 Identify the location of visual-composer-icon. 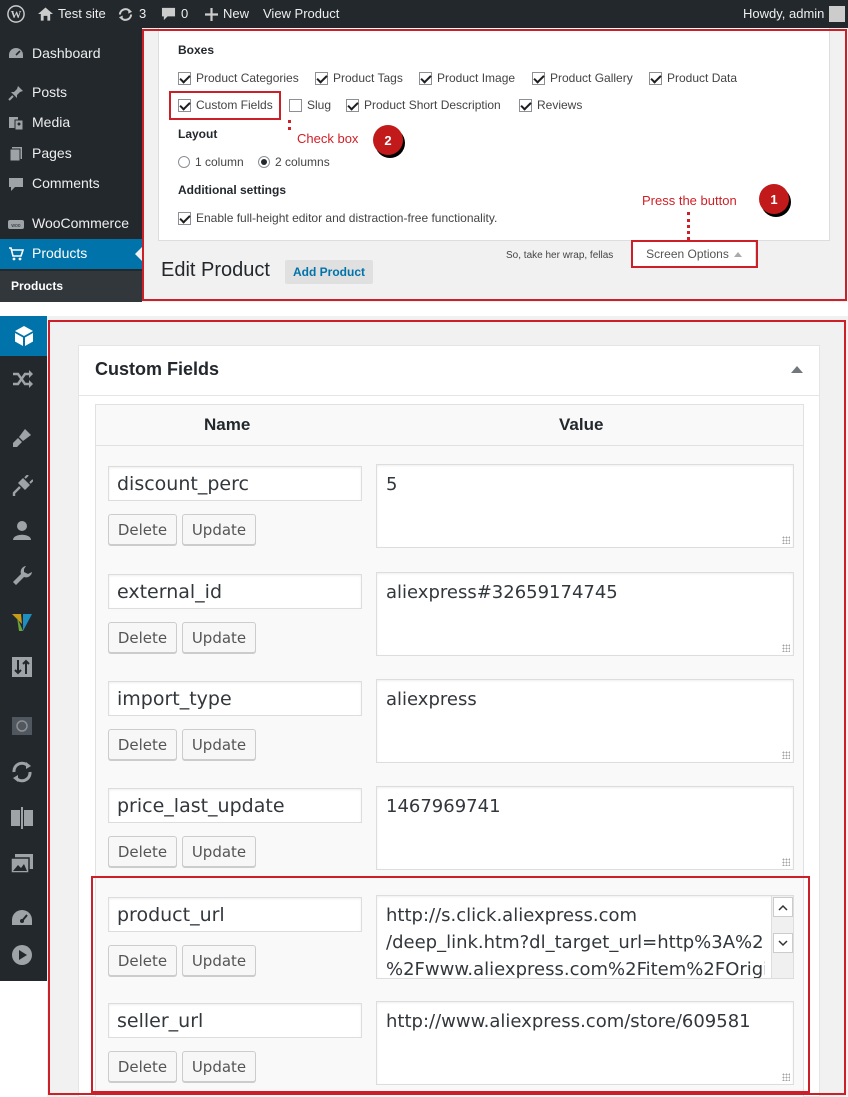
(22, 622).